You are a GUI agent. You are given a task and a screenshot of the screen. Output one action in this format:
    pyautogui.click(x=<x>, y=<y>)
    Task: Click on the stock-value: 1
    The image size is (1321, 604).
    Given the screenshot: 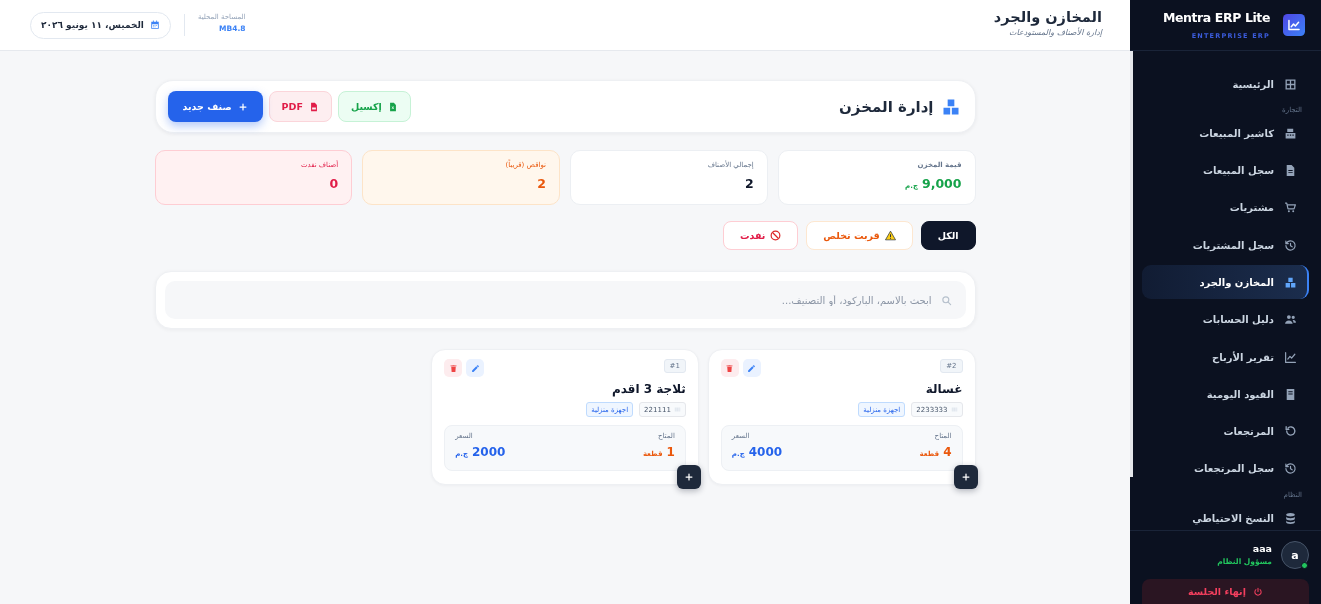 What is the action you would take?
    pyautogui.click(x=670, y=452)
    